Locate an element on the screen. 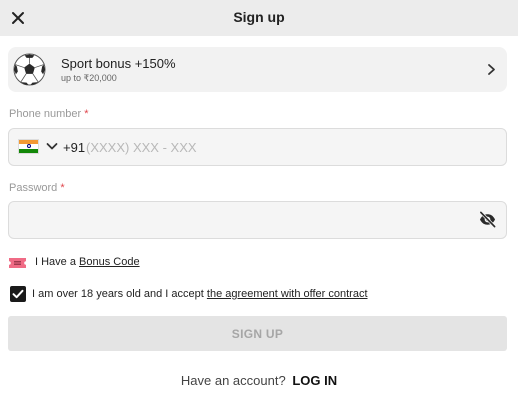 The width and height of the screenshot is (518, 400). bonus-code-prefix: I Have a is located at coordinates (55, 262).